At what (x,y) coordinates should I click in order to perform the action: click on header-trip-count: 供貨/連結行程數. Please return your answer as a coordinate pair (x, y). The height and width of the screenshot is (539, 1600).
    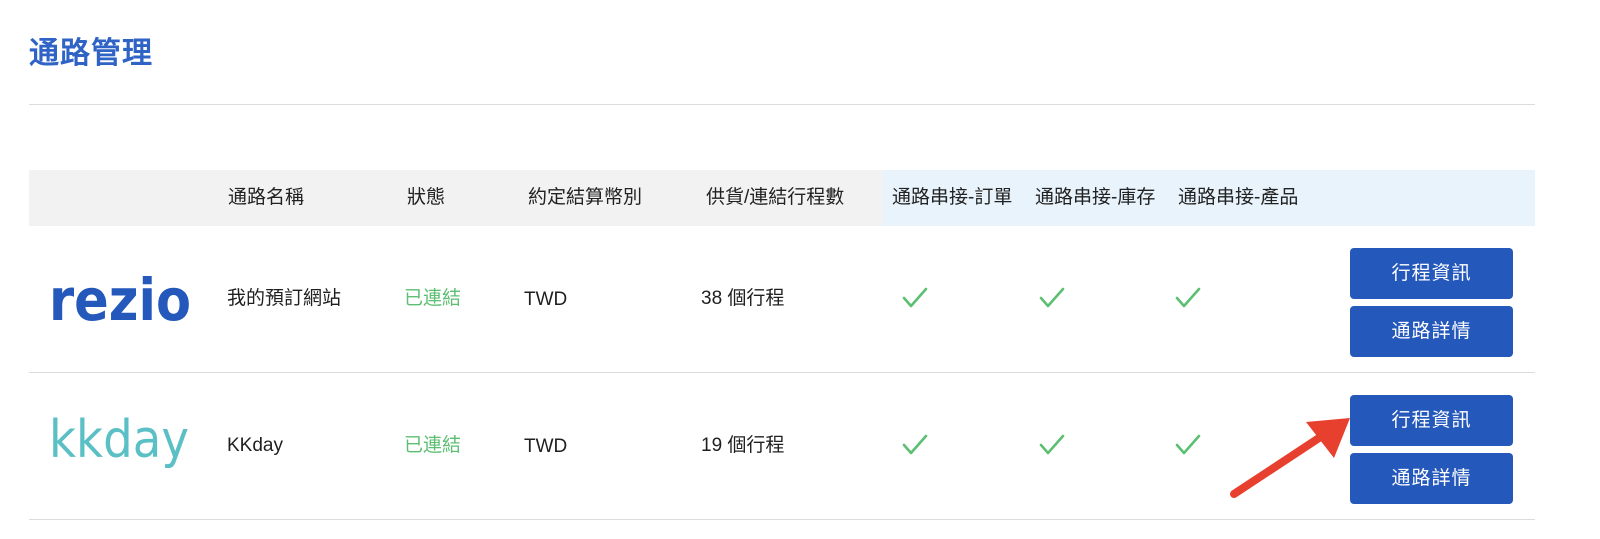
    Looking at the image, I should click on (775, 197).